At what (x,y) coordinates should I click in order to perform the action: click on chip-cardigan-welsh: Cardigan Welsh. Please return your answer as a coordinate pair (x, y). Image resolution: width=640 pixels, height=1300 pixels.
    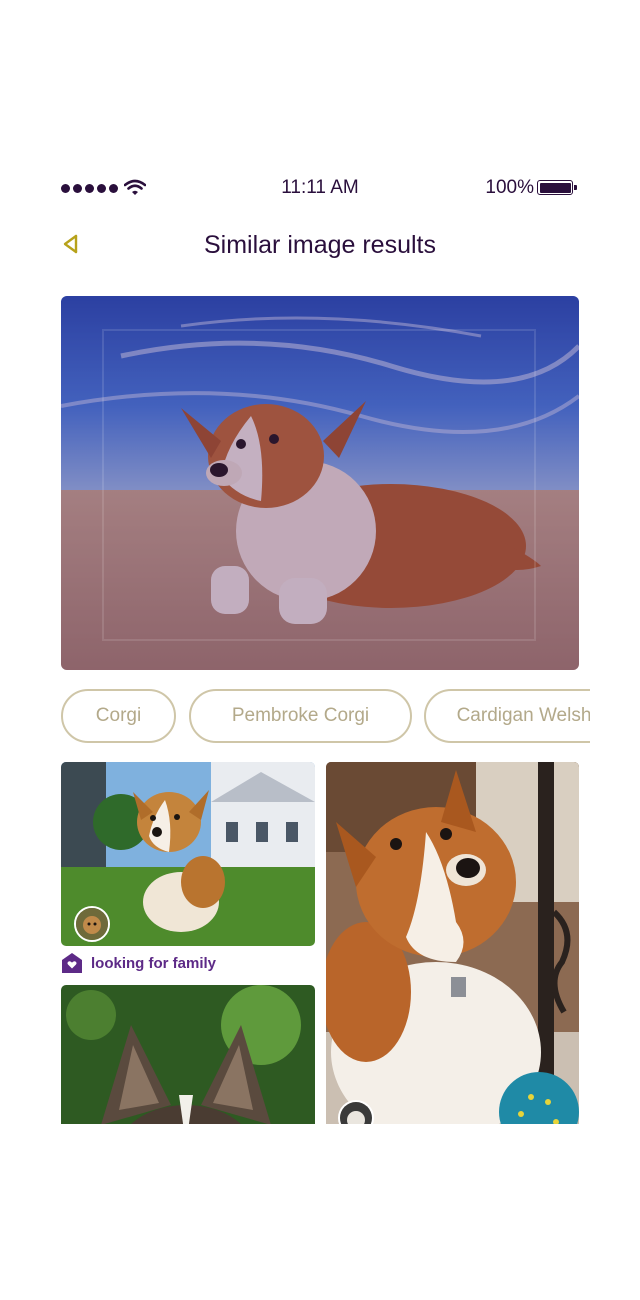
    Looking at the image, I should click on (507, 716).